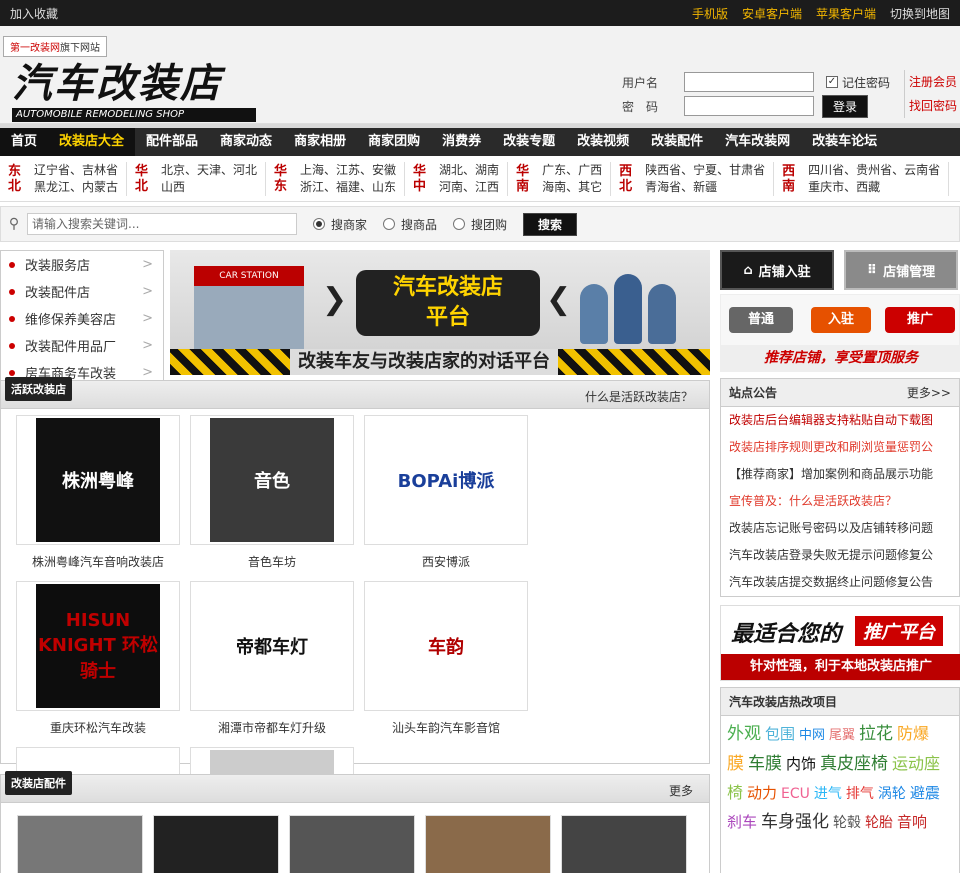  I want to click on category-item: 改装服务店 >, so click(82, 264).